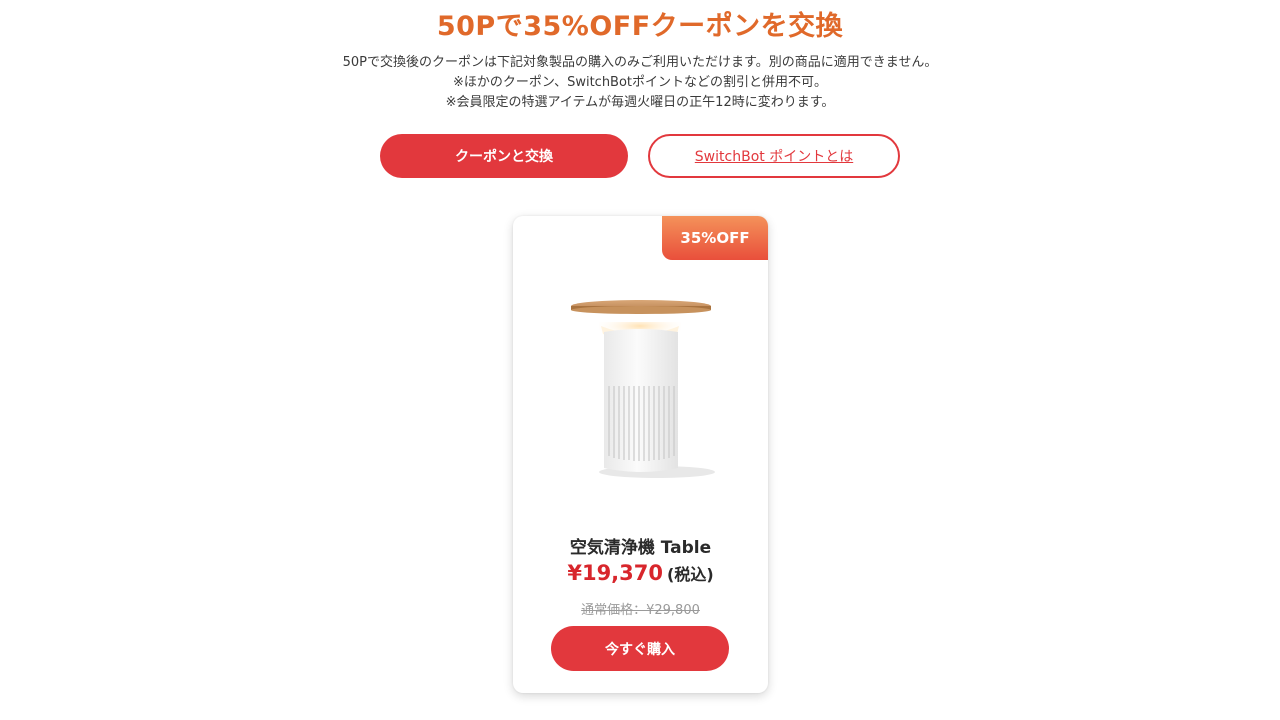 This screenshot has height=720, width=1280. Describe the element at coordinates (641, 386) in the screenshot. I see `product-image` at that location.